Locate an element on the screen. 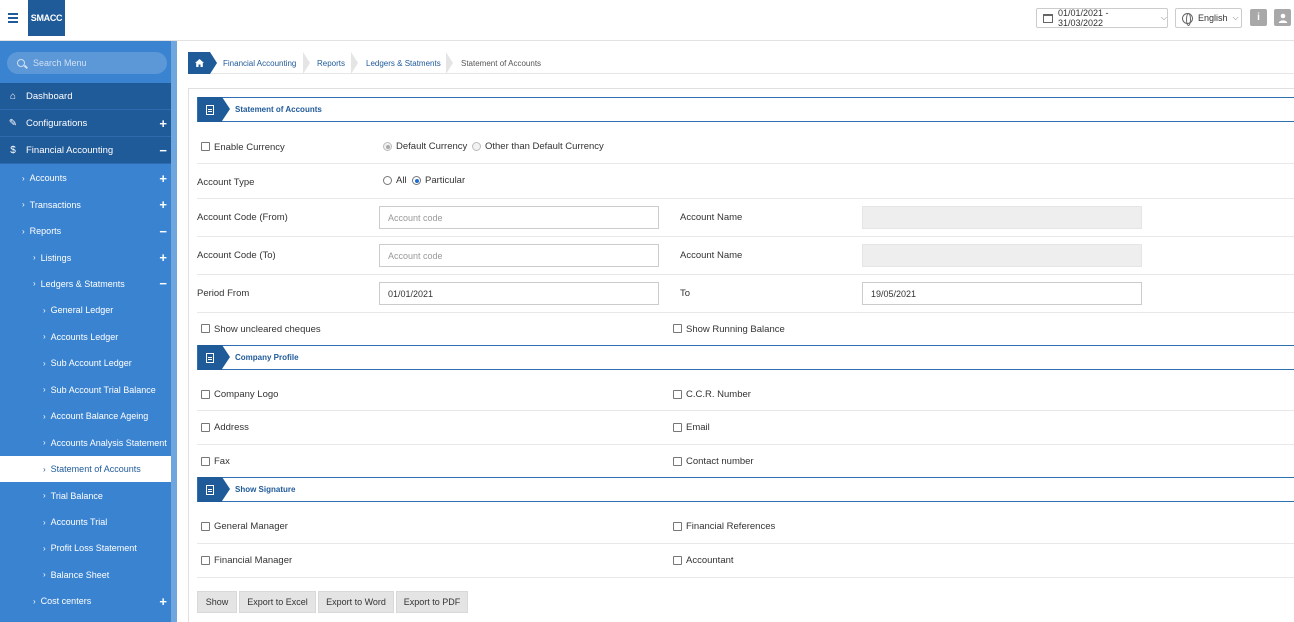 The width and height of the screenshot is (1294, 622). account-type-label: Account Type is located at coordinates (226, 182).